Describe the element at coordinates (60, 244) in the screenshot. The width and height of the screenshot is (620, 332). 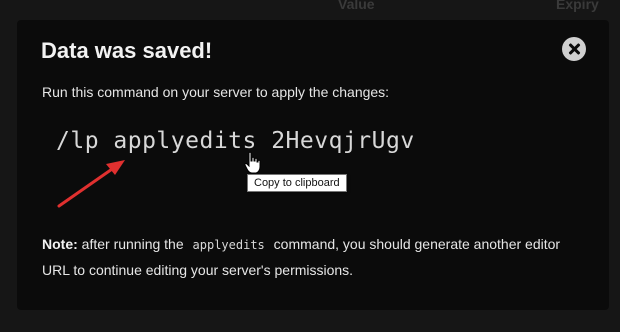
I see `note-label: Note:` at that location.